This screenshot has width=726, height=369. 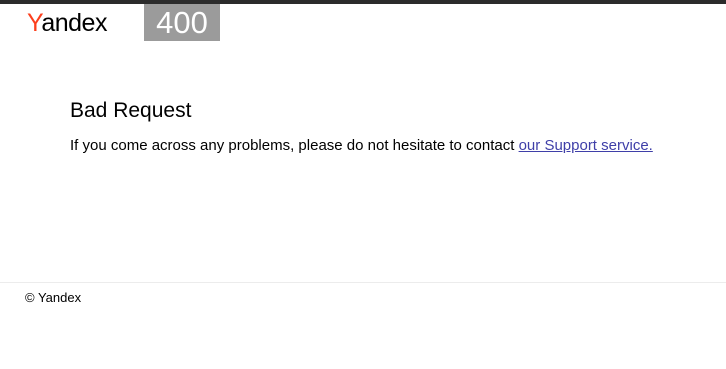 I want to click on yandex-logo: Yandex, so click(x=67, y=23).